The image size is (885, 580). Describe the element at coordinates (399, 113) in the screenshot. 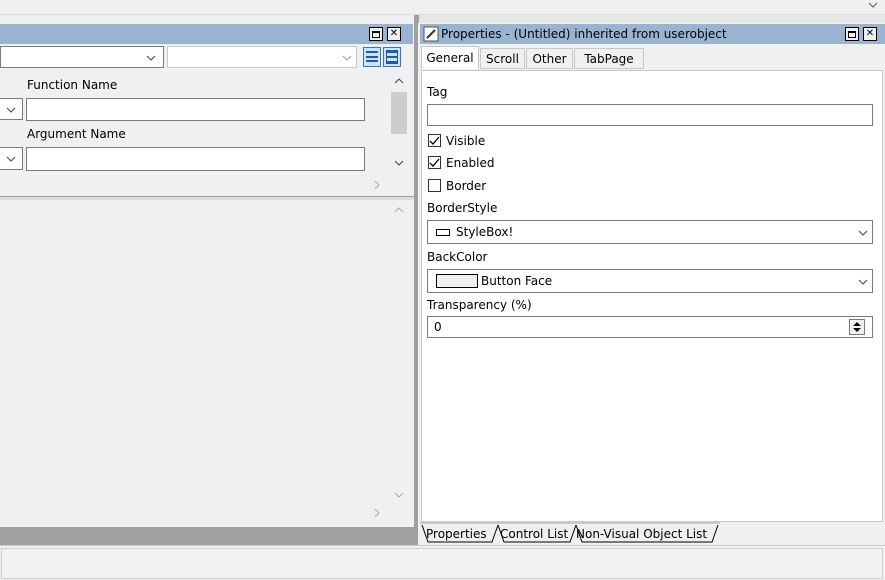

I see `scrollbar-thumb` at that location.